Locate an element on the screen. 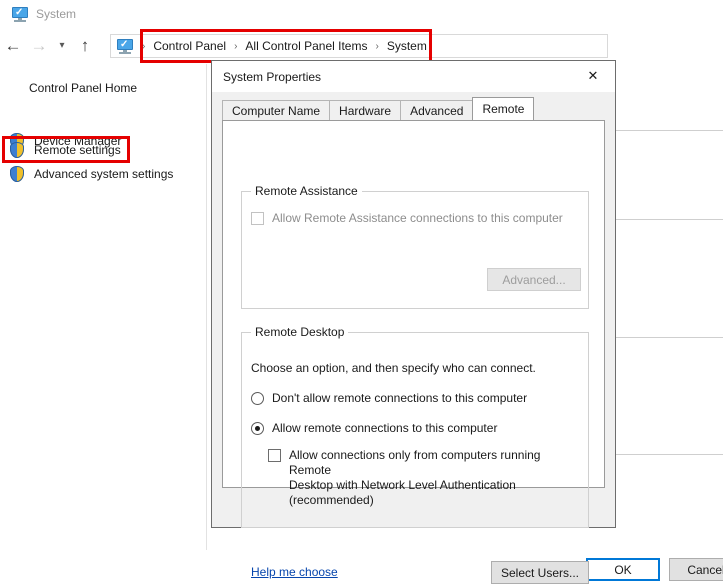 Image resolution: width=723 pixels, height=584 pixels. address-bar-monitor-check-icon: ✓ is located at coordinates (125, 46).